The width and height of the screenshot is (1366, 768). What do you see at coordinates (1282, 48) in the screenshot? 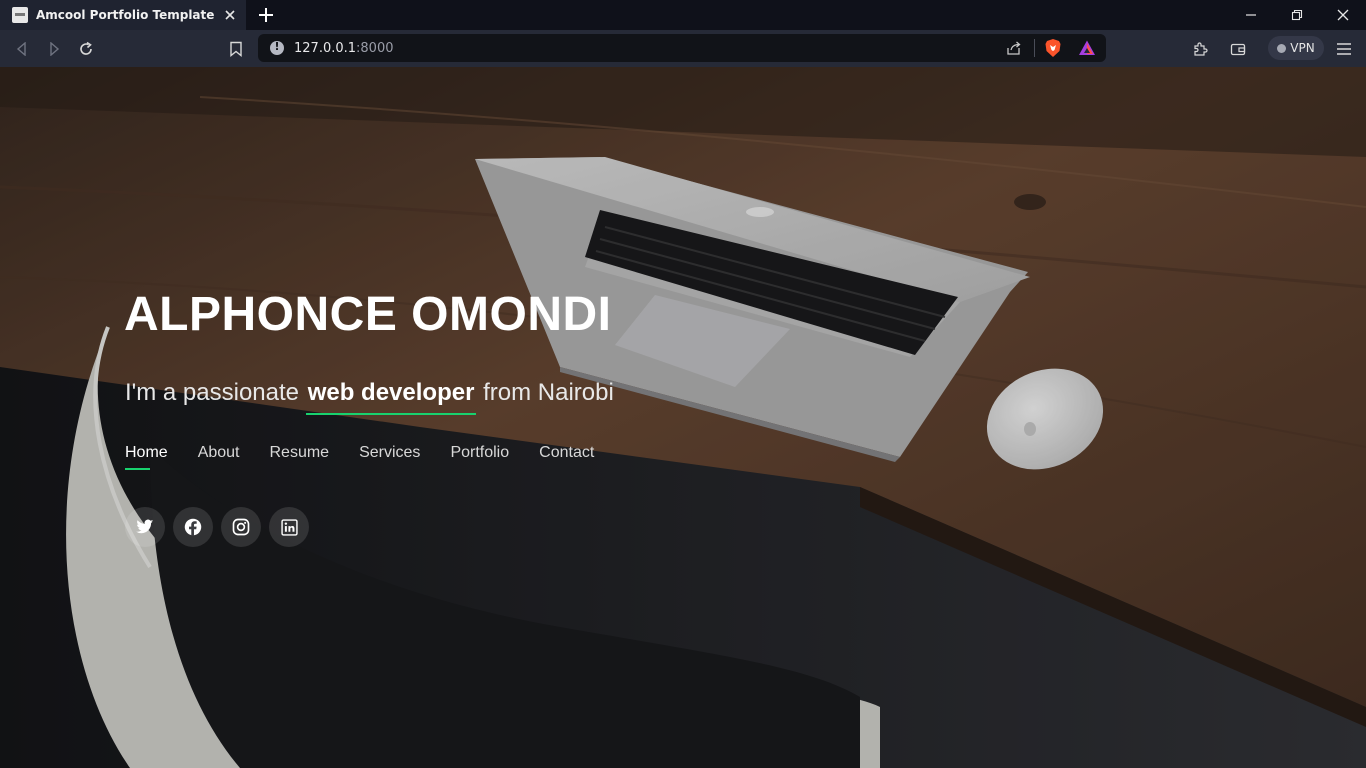
I see `vpn-status-icon` at bounding box center [1282, 48].